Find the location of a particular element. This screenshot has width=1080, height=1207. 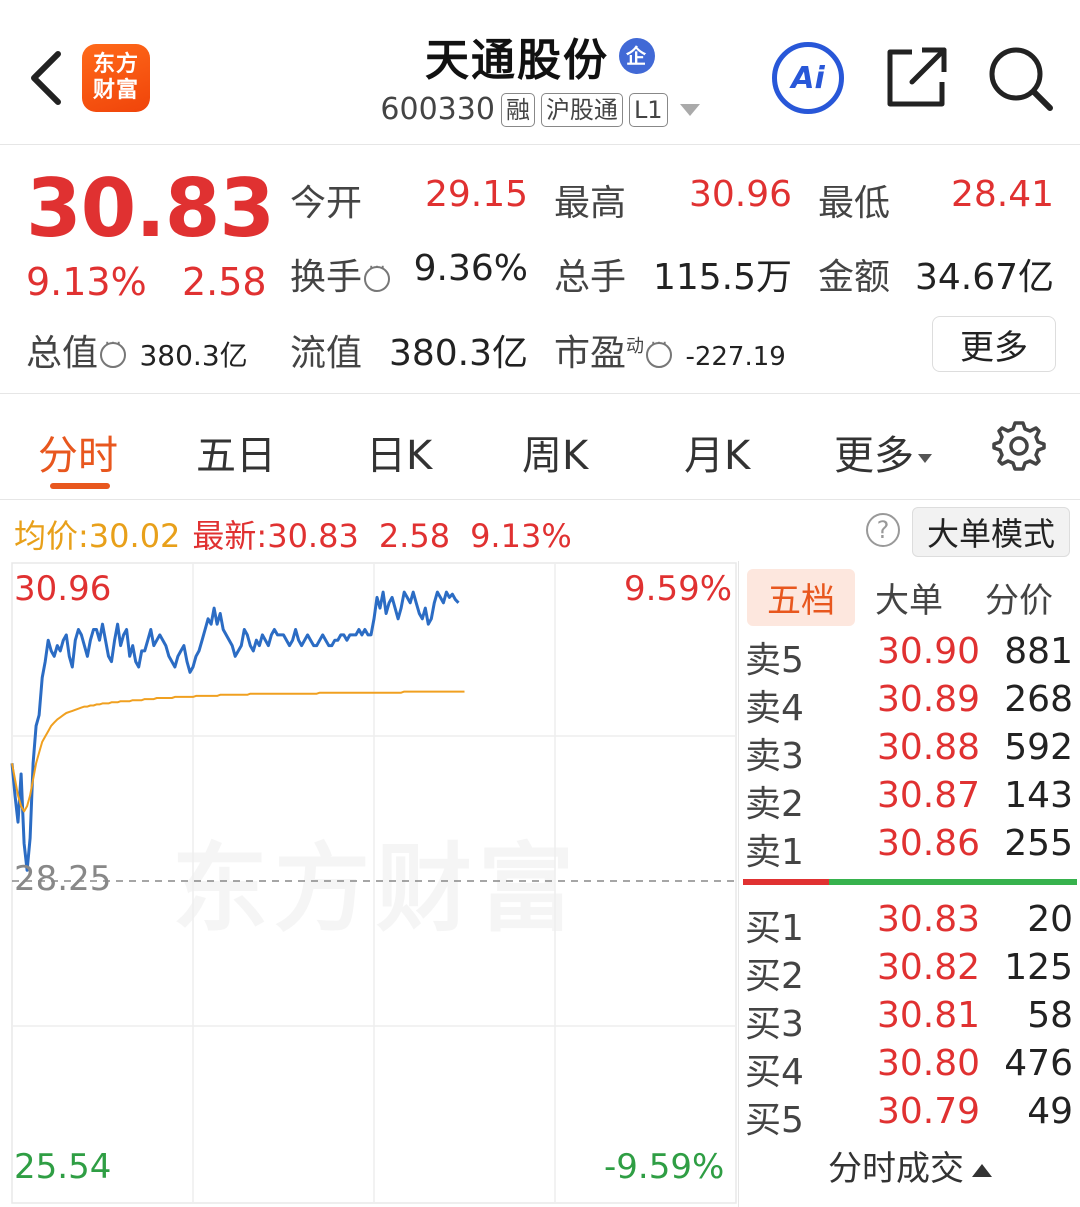

bid-label: 买4 is located at coordinates (774, 1072).